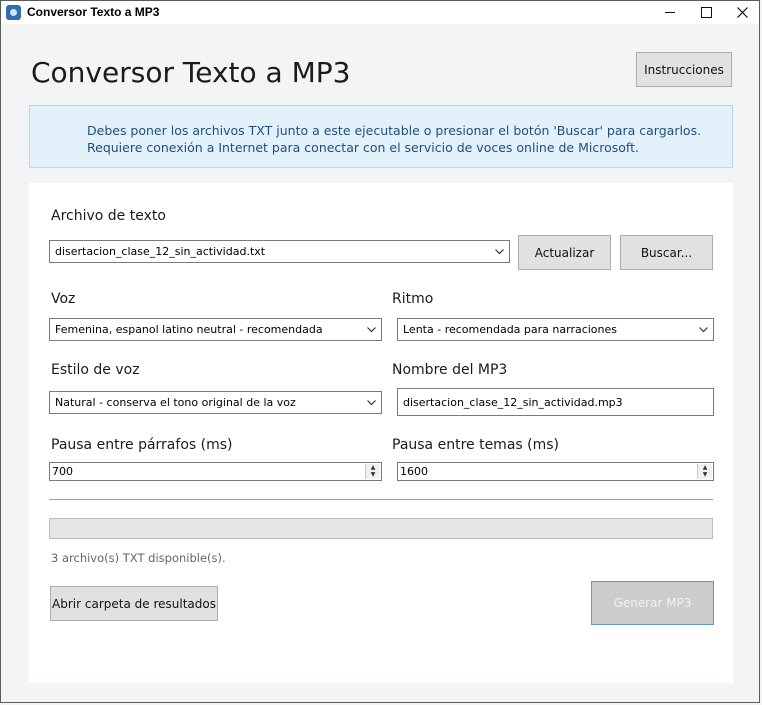  I want to click on window-title: Conversor Texto a MP3, so click(93, 12).